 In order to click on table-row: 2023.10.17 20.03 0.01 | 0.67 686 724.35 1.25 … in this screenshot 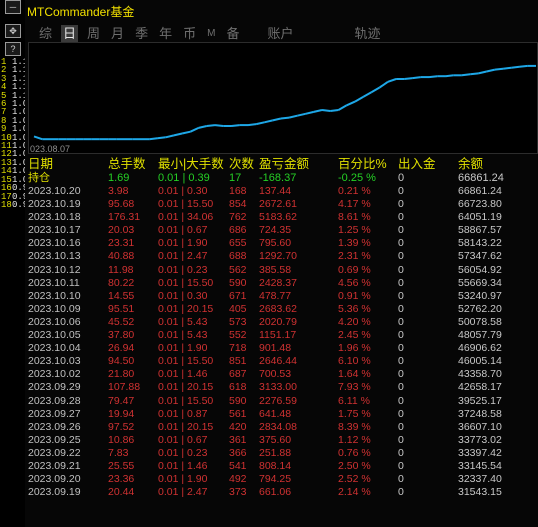, I will do `click(281, 230)`.